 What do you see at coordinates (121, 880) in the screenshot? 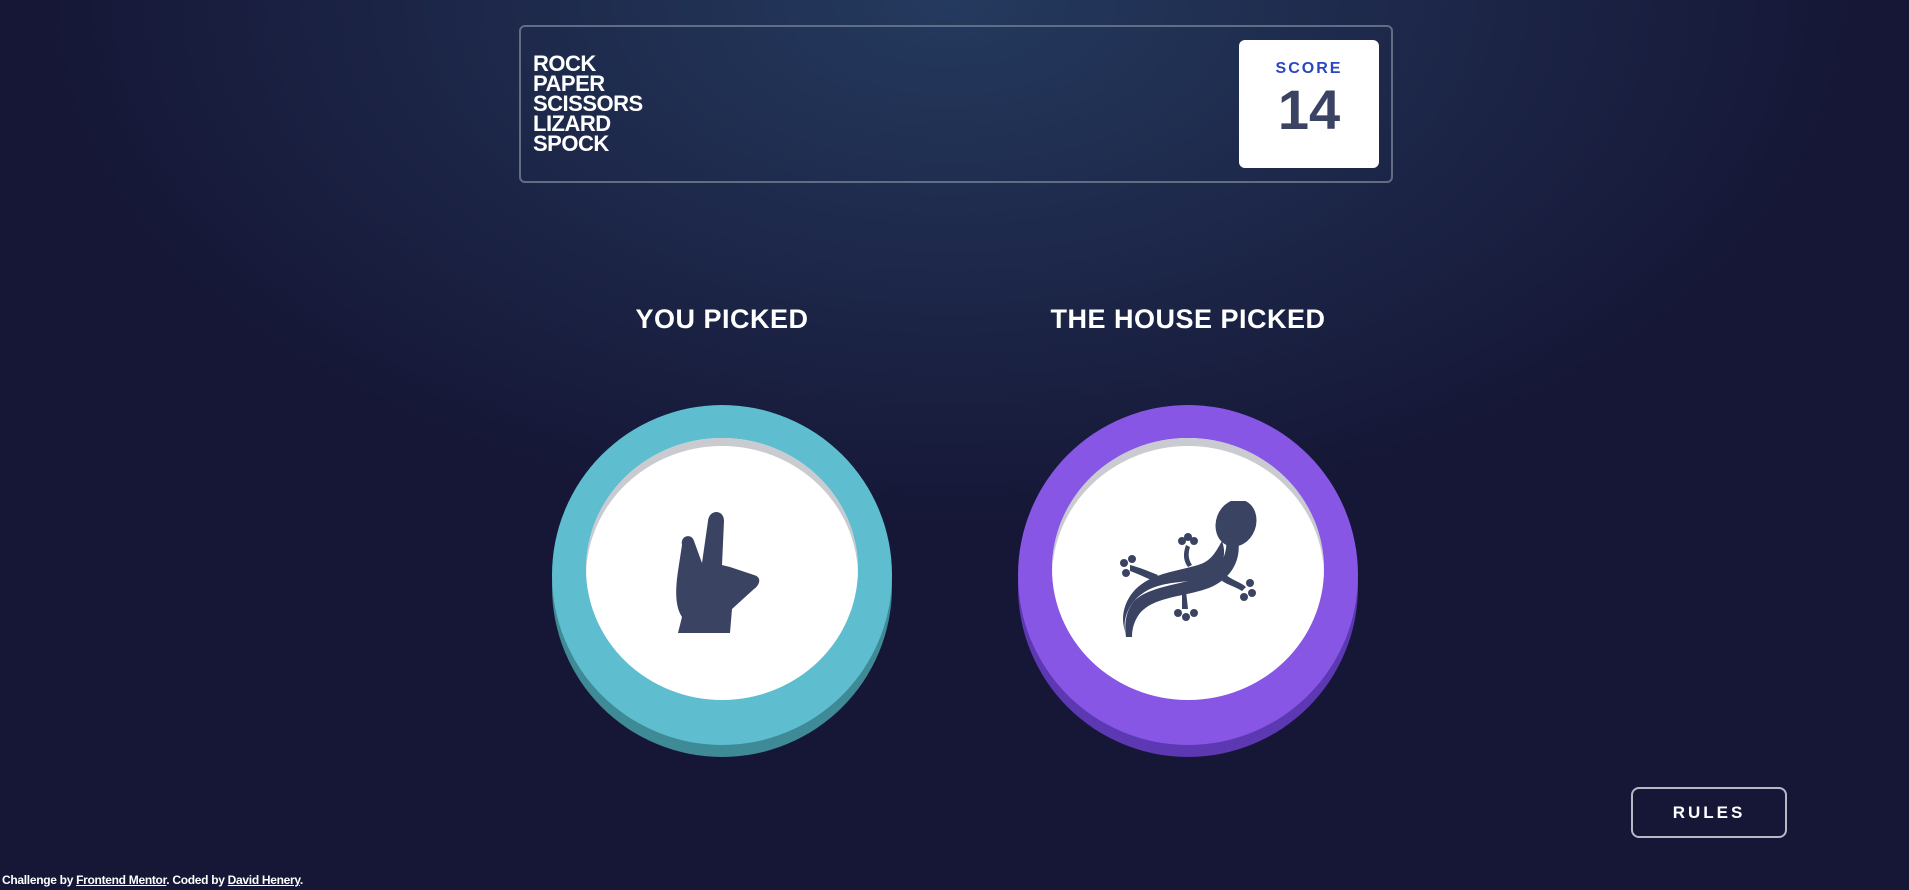
I see `frontend-mentor-link: Frontend Mentor` at bounding box center [121, 880].